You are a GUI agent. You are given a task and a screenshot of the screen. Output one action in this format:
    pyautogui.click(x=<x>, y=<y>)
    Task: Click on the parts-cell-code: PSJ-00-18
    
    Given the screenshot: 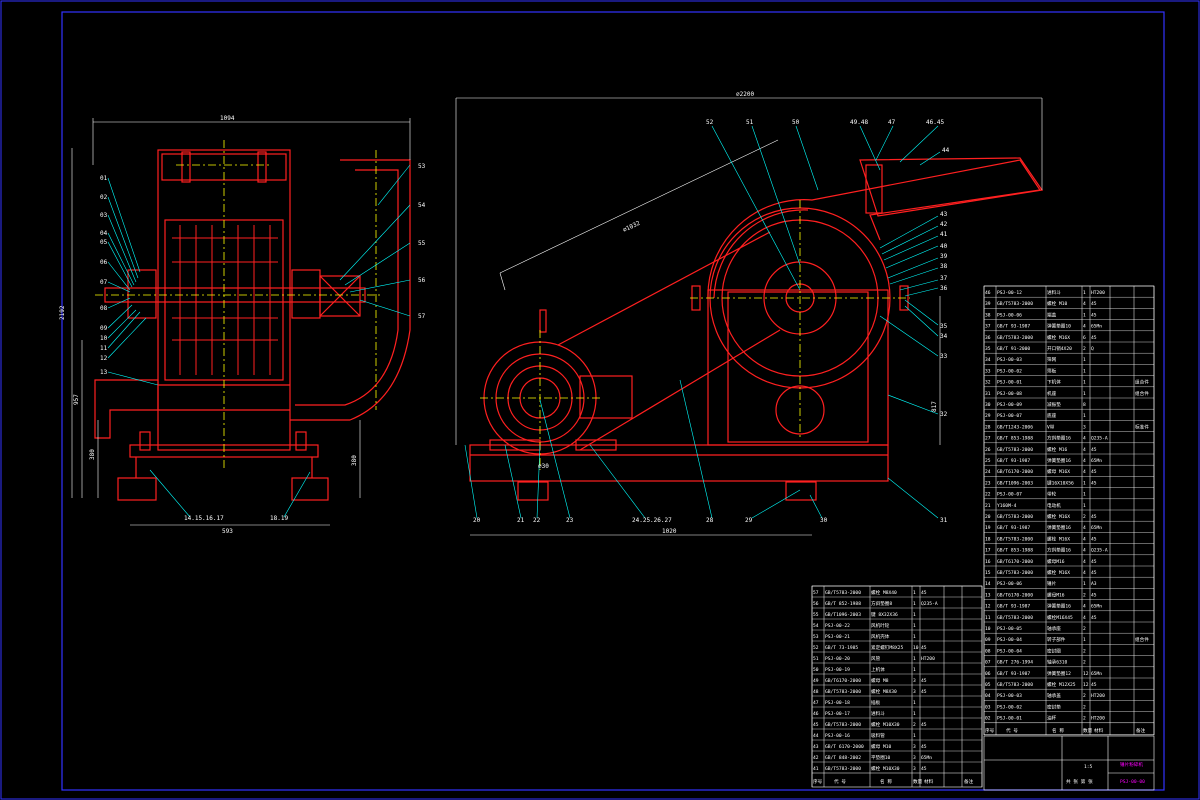 What is the action you would take?
    pyautogui.click(x=837, y=703)
    